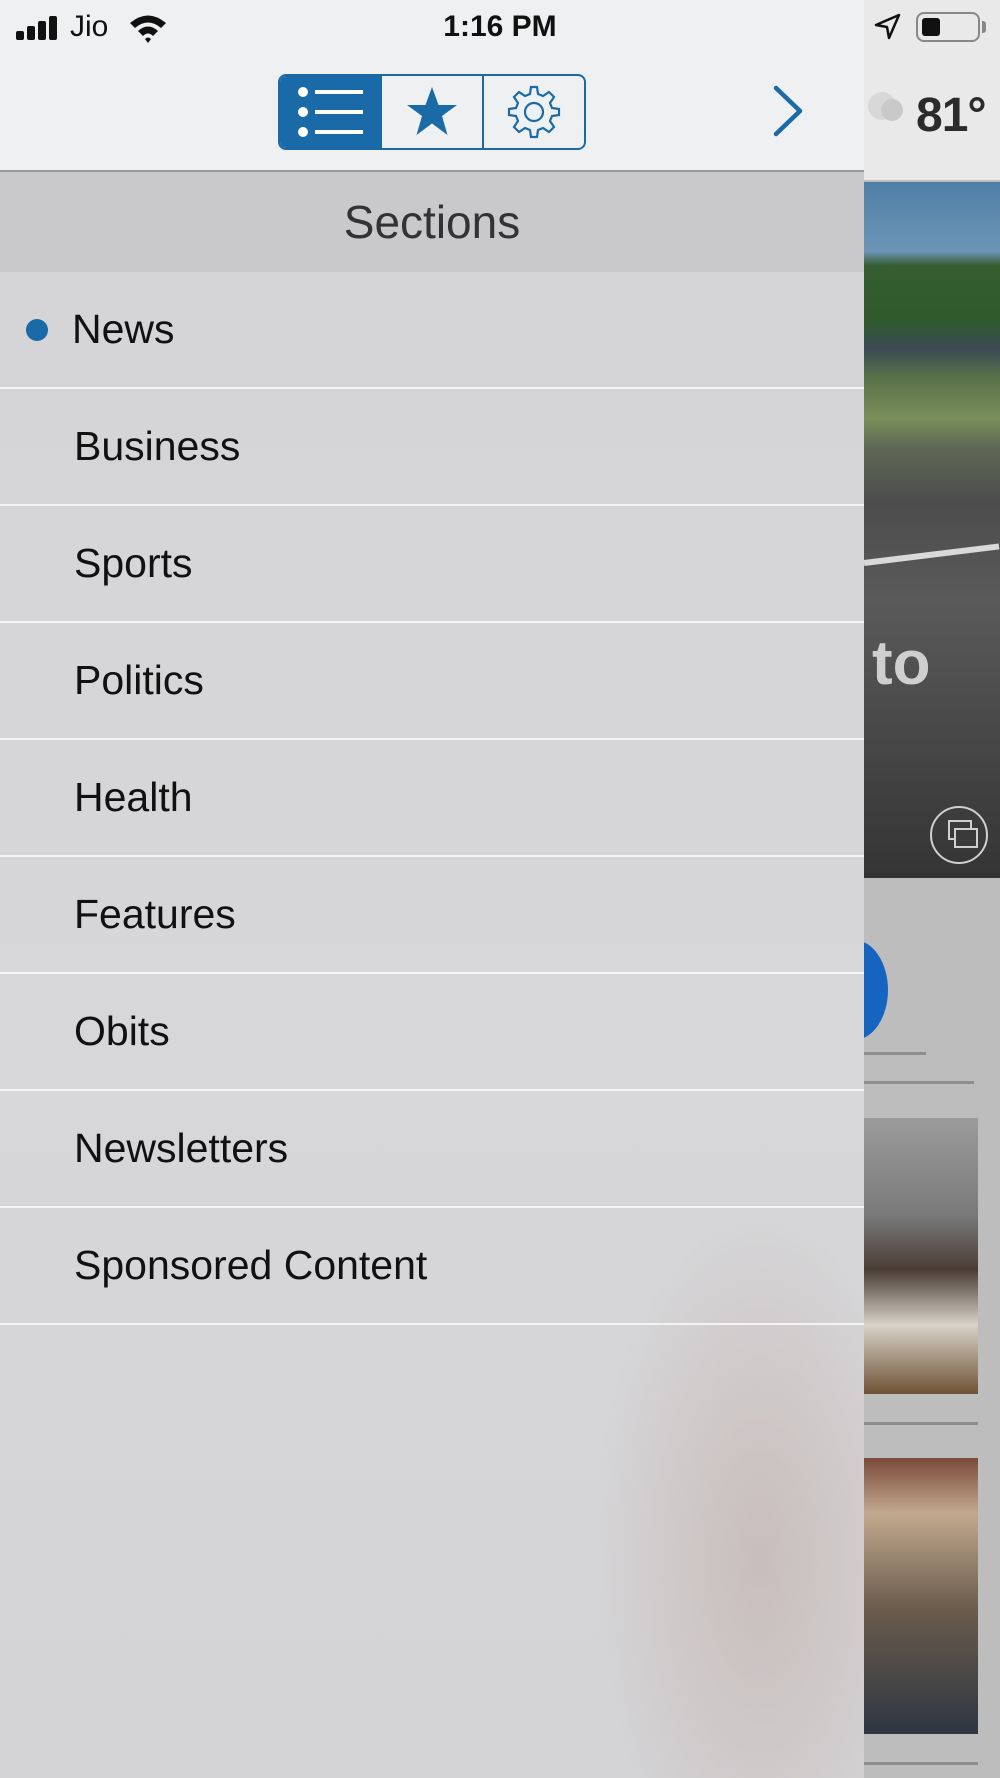  What do you see at coordinates (951, 115) in the screenshot?
I see `weather-temperature: 81°` at bounding box center [951, 115].